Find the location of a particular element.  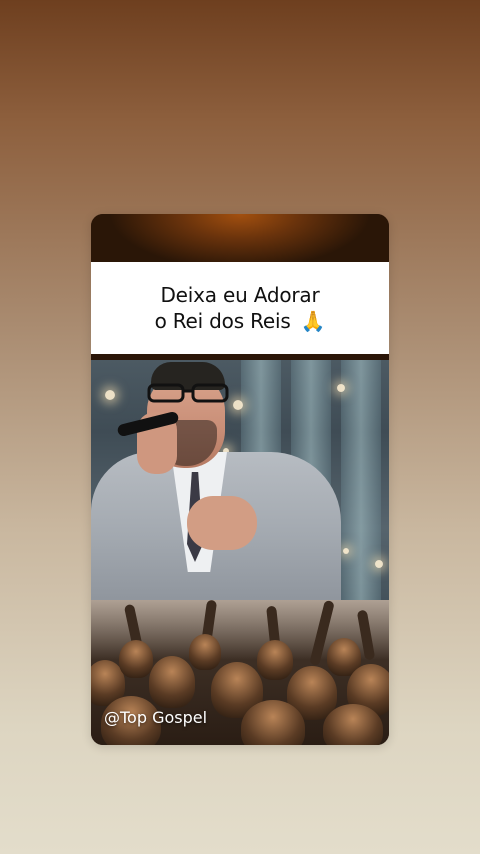

card-header-glow is located at coordinates (240, 238).